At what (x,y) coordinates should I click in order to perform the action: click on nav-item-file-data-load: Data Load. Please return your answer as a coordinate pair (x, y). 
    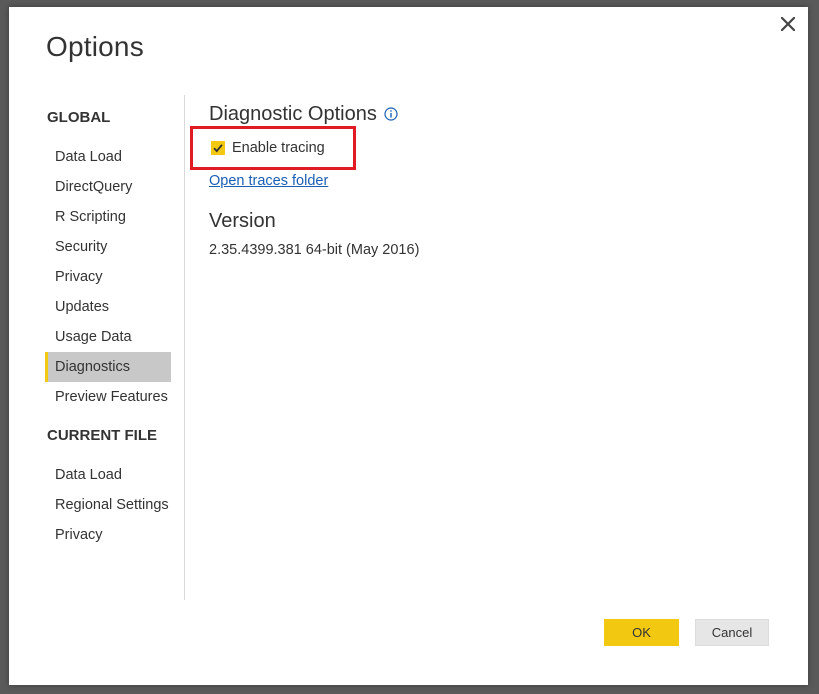
    Looking at the image, I should click on (115, 475).